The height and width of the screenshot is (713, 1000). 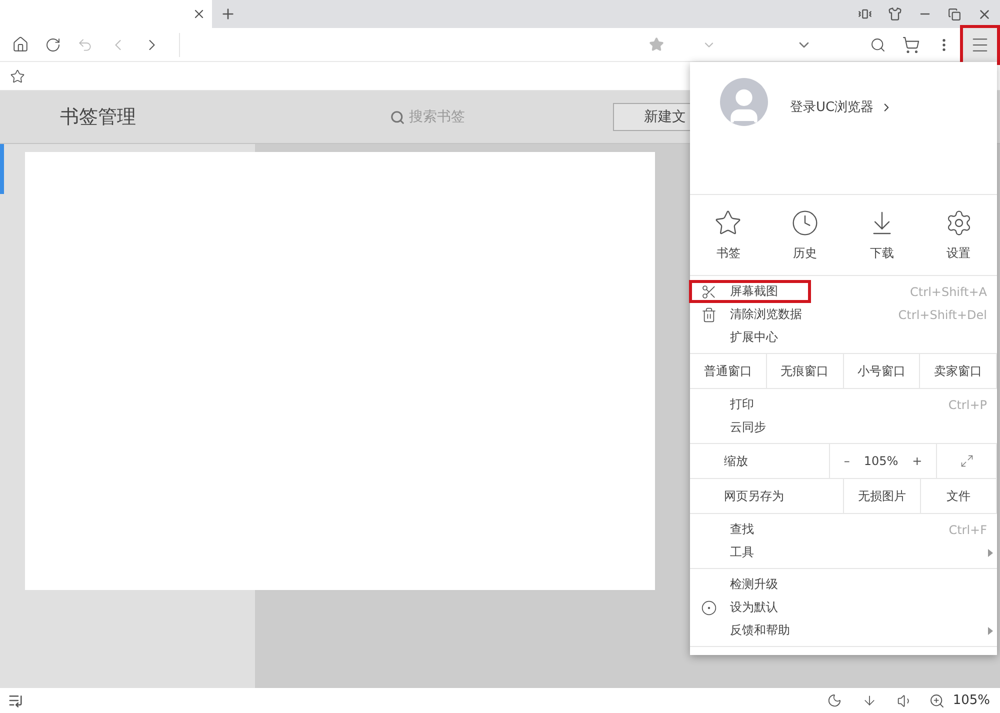 What do you see at coordinates (882, 235) in the screenshot?
I see `quick-button: 下载` at bounding box center [882, 235].